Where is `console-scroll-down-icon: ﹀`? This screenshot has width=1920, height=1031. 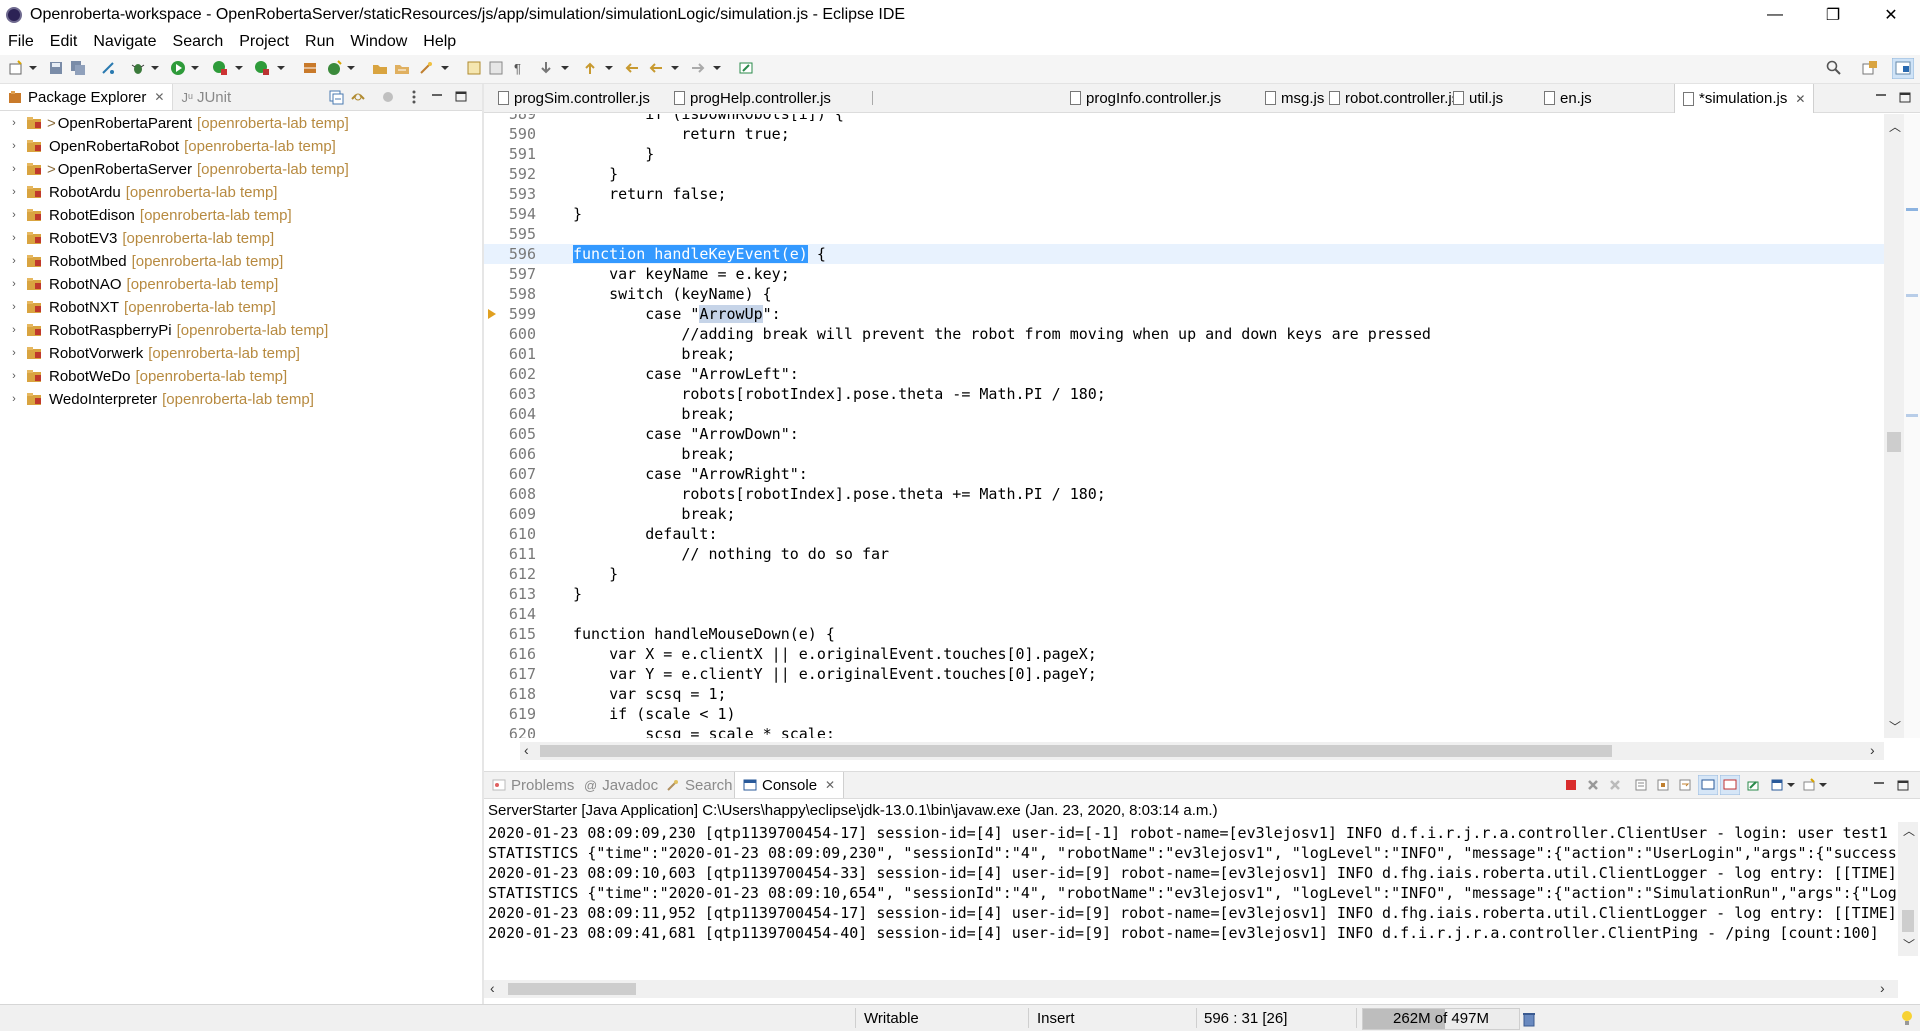 console-scroll-down-icon: ﹀ is located at coordinates (1909, 944).